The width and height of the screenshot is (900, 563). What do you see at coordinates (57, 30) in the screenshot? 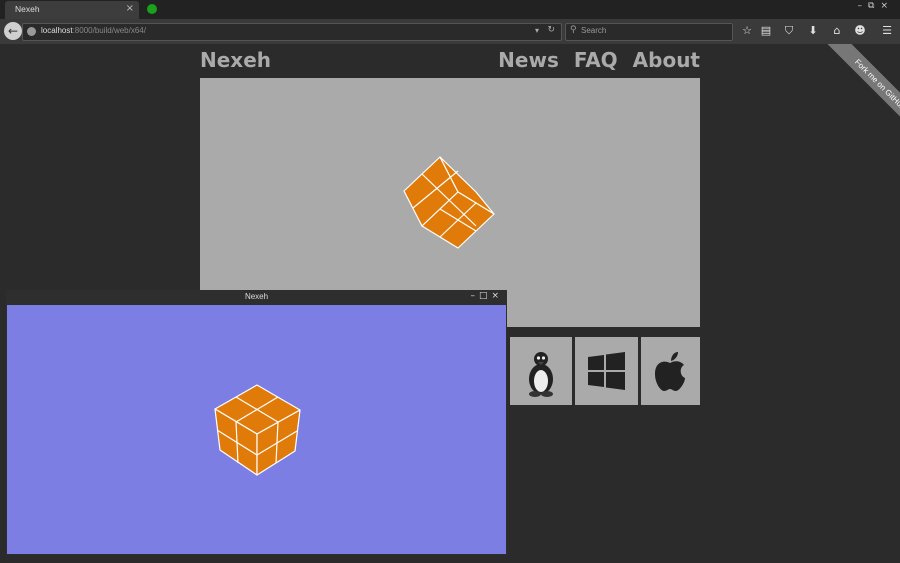
I see `url-host: localhost` at bounding box center [57, 30].